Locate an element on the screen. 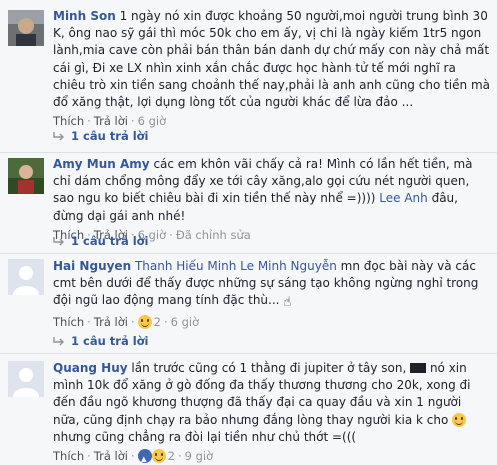 This screenshot has width=497, height=465. mention-link: Lee Anh is located at coordinates (403, 198).